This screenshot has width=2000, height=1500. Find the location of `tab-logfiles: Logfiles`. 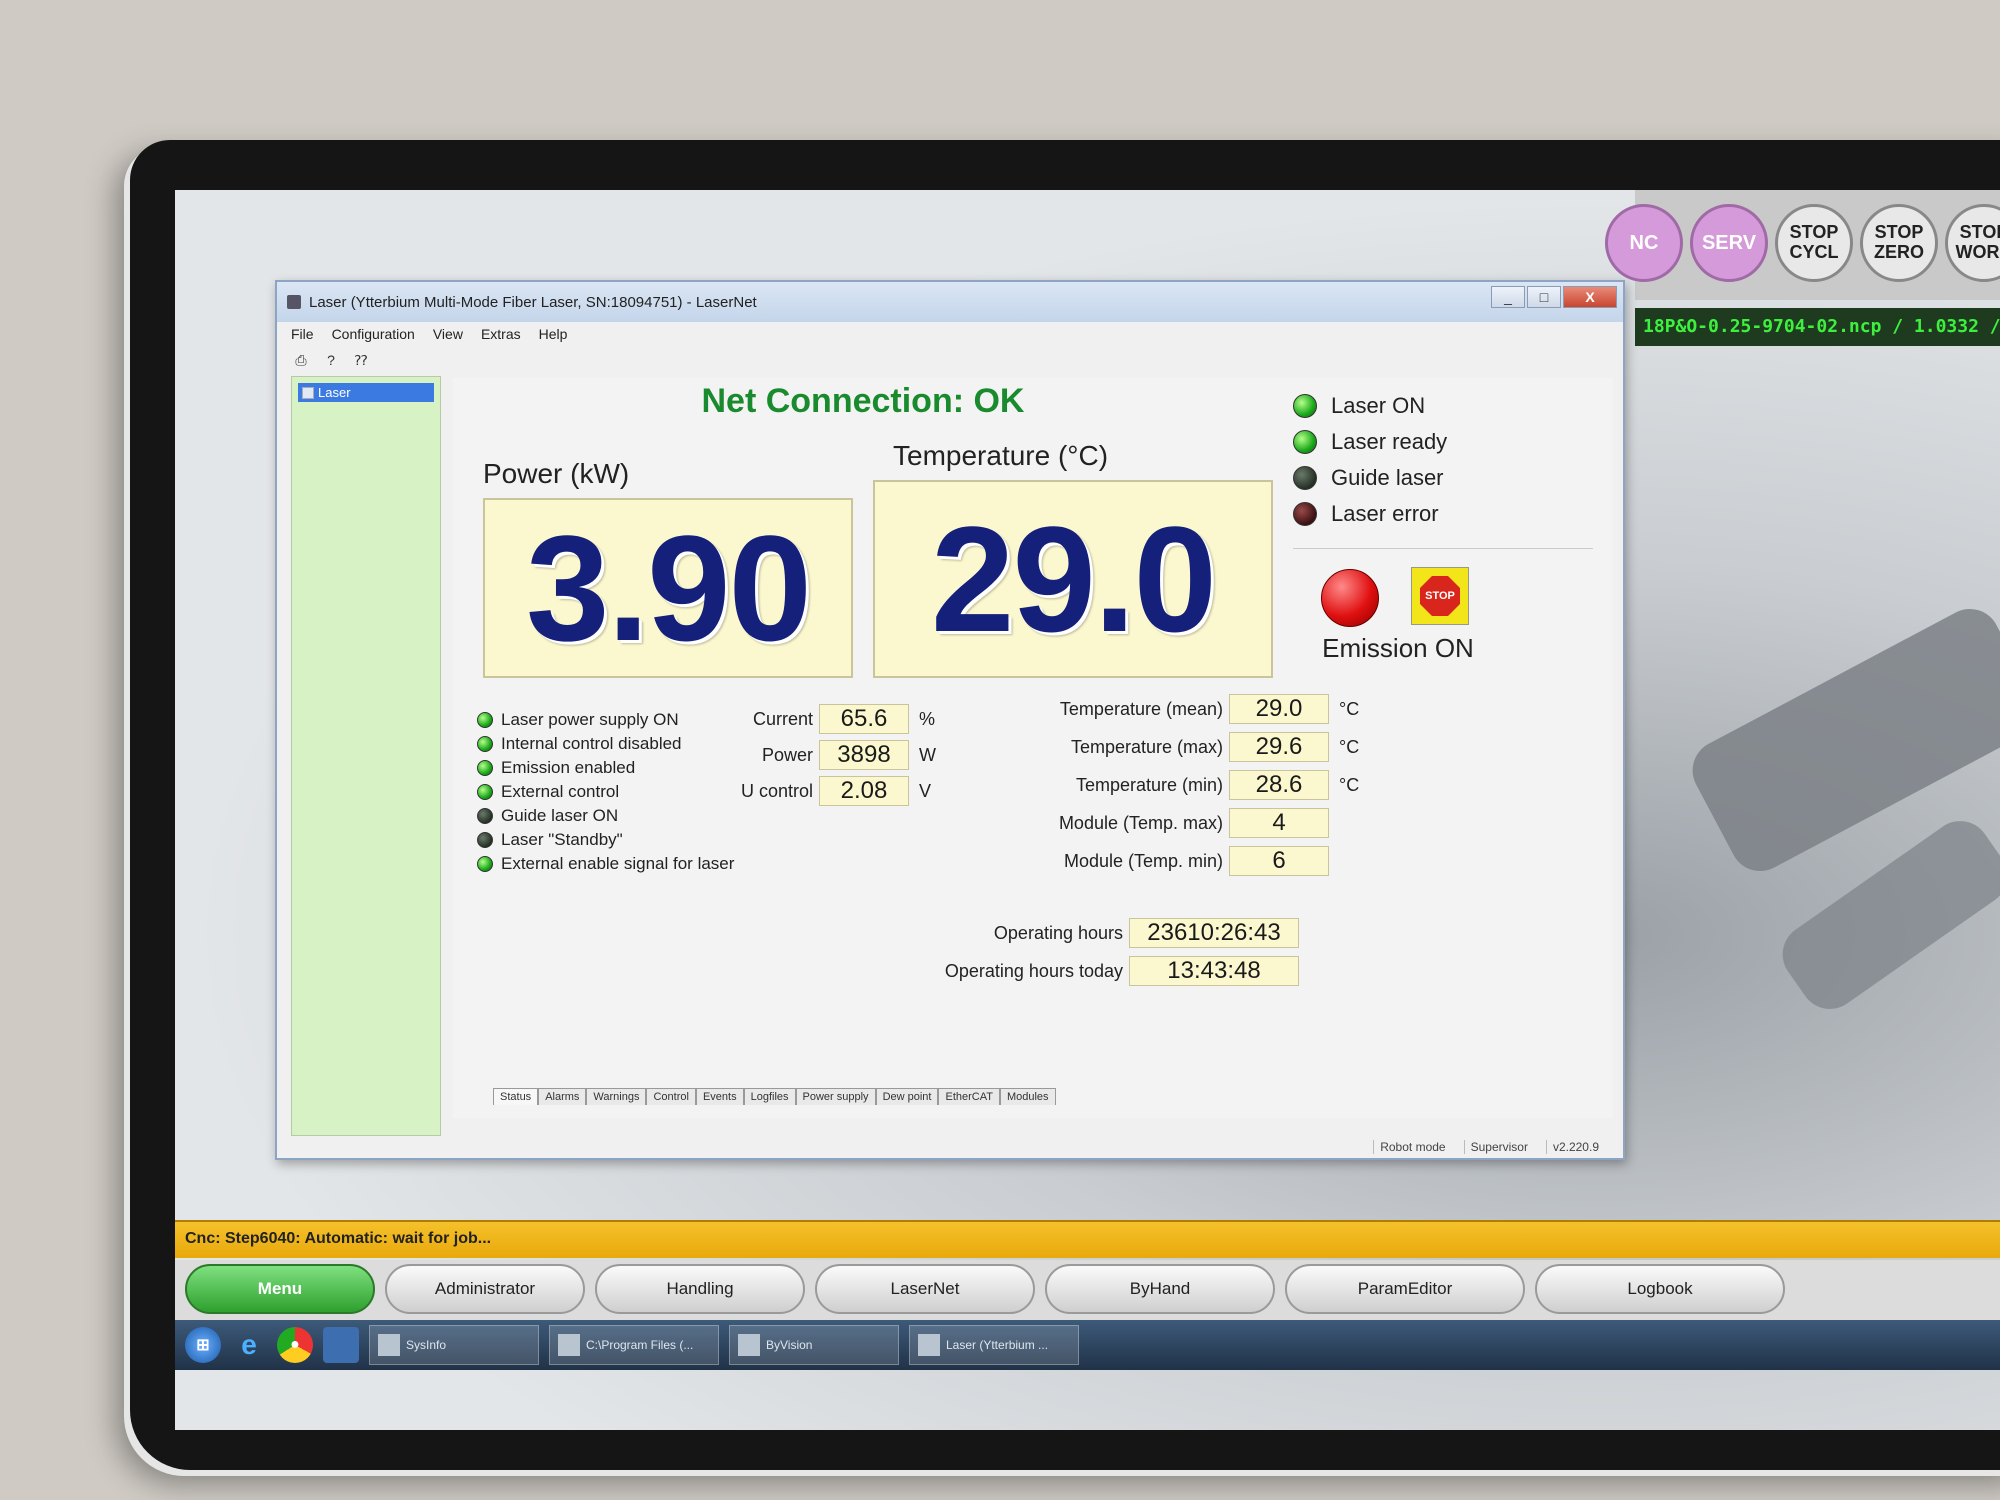

tab-logfiles: Logfiles is located at coordinates (769, 1096).